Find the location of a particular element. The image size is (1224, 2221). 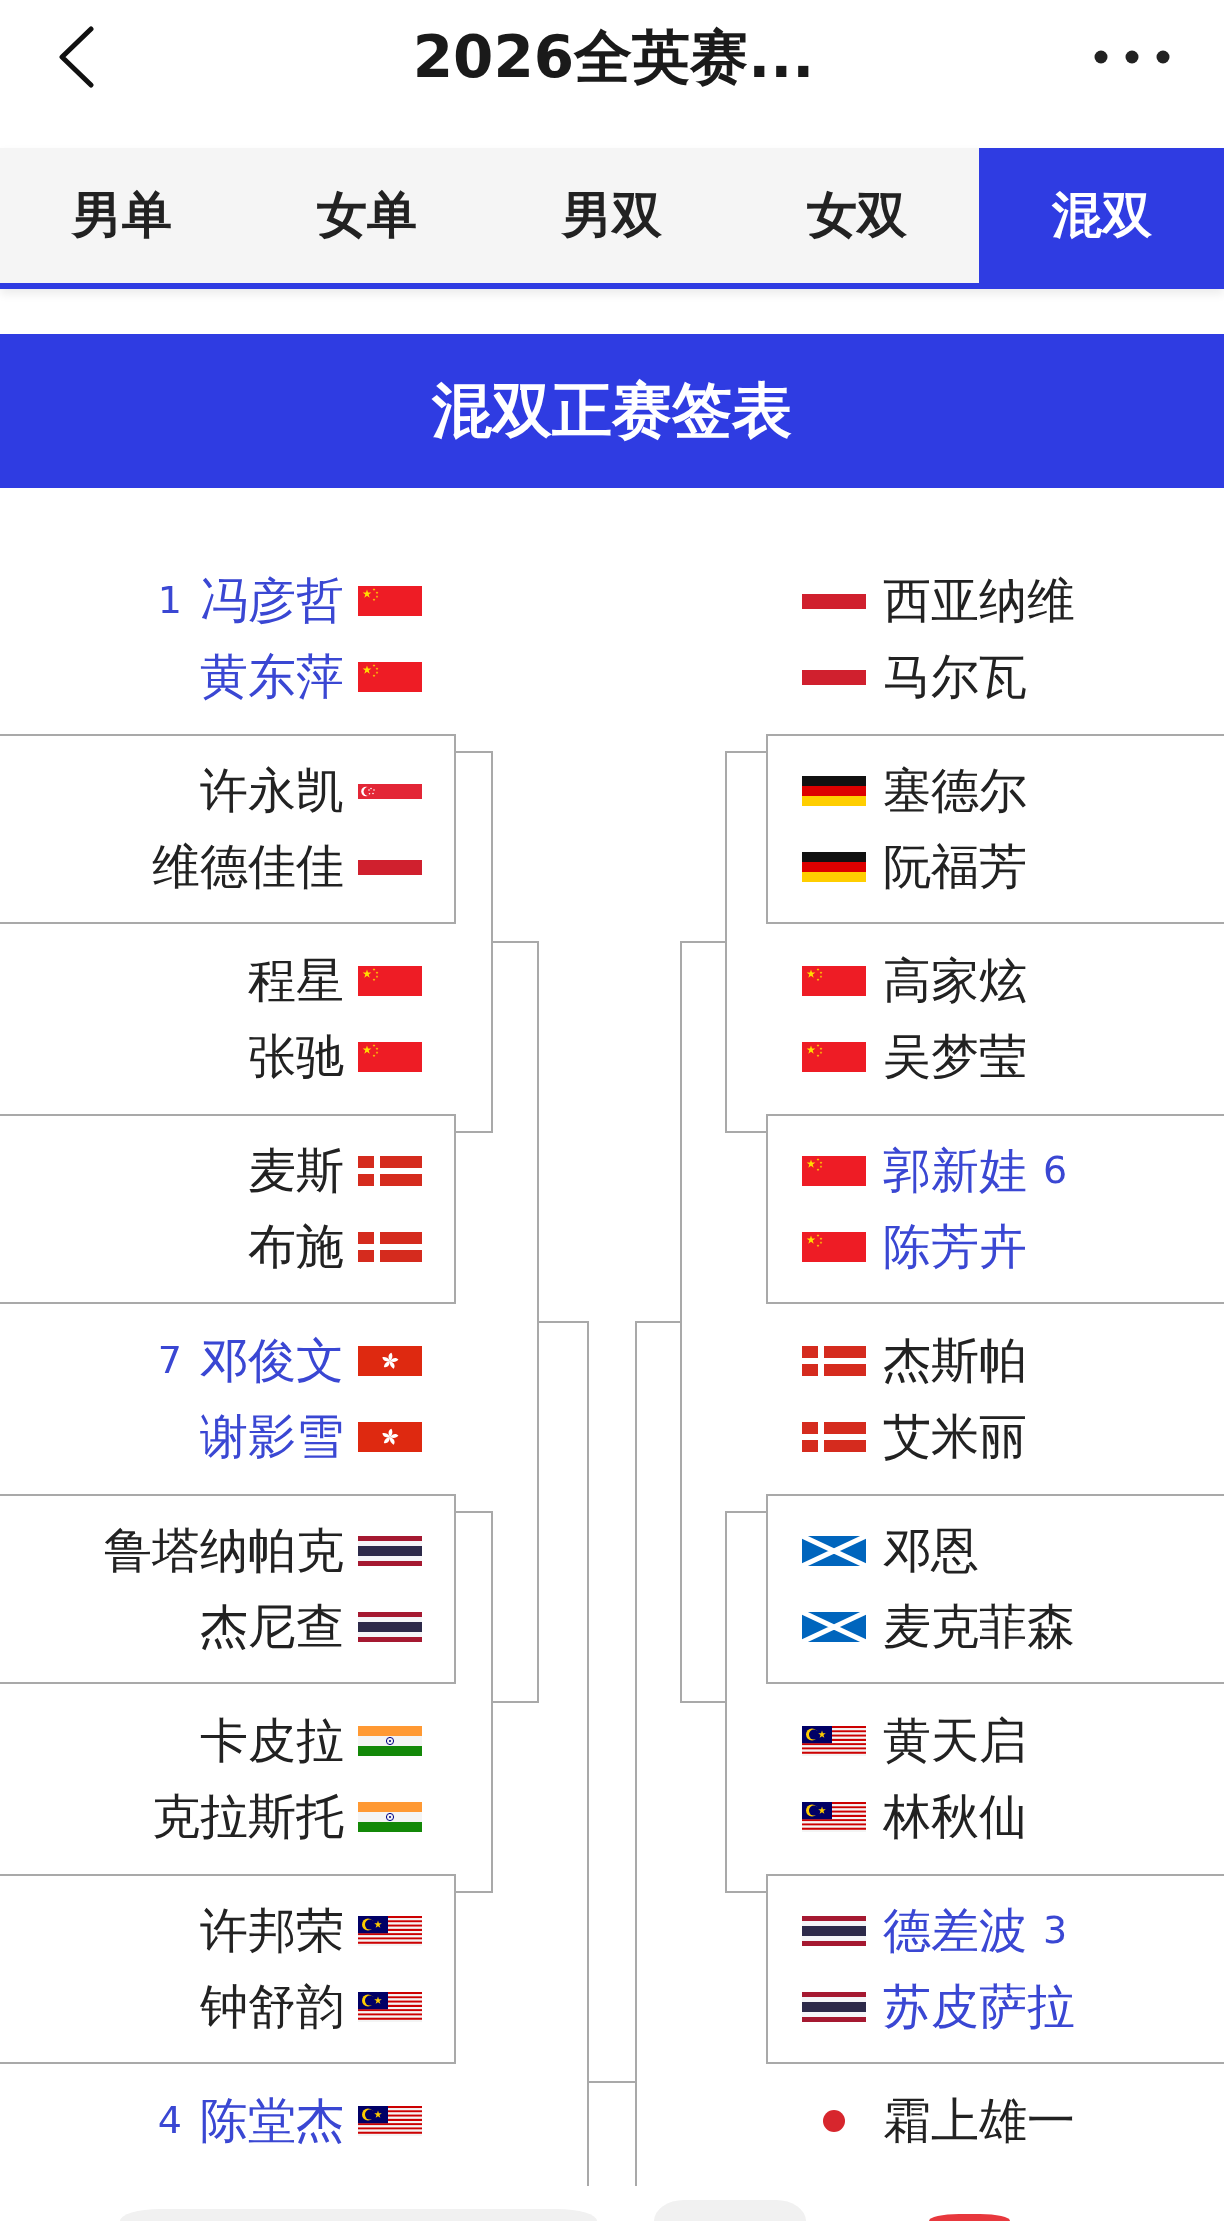

player-name: 霜上雄一 is located at coordinates (979, 2121).